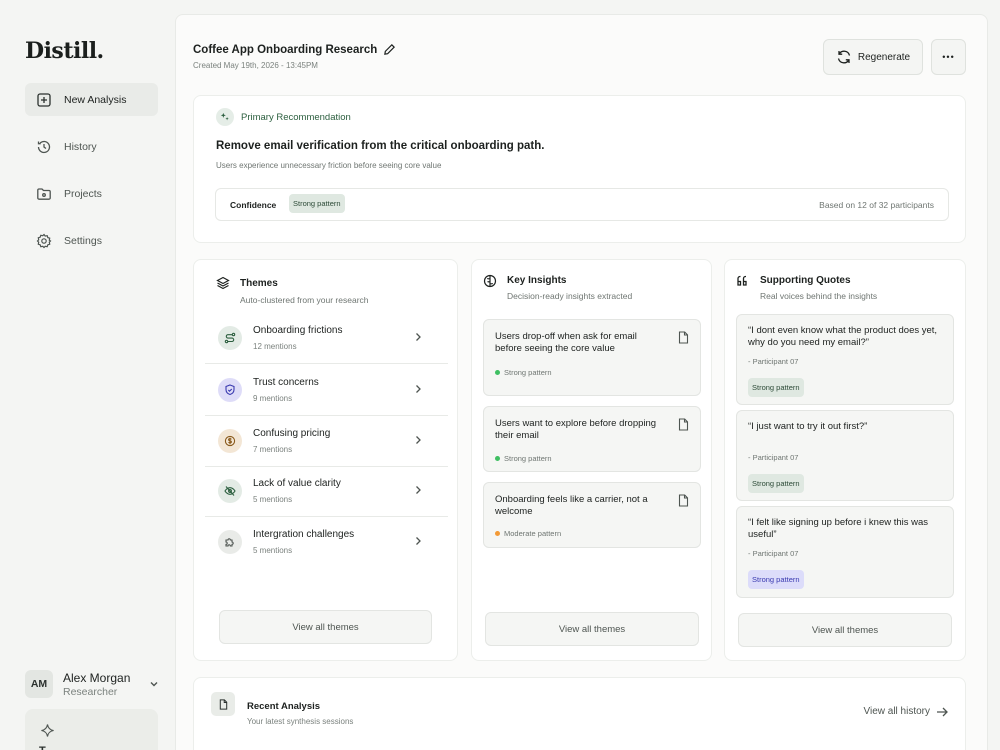 This screenshot has width=1000, height=750. I want to click on view-all-quotes-button: View all themes, so click(845, 630).